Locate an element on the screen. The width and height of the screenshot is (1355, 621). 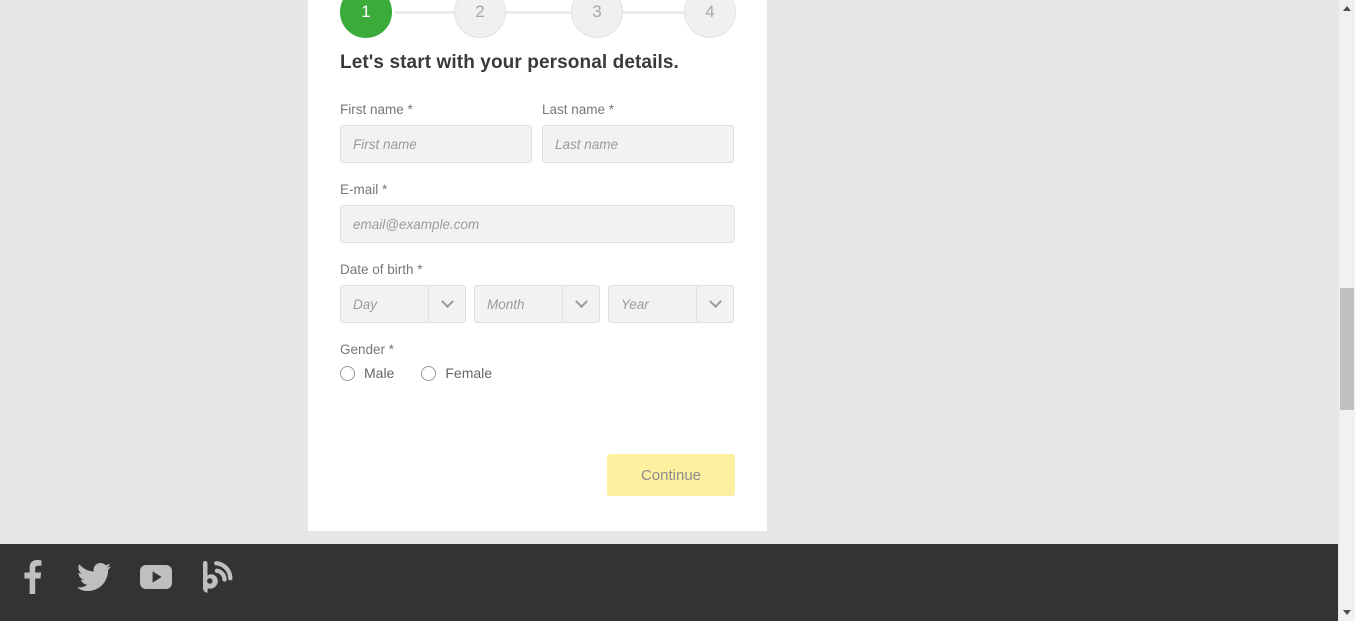
gender-option-male-label: Male is located at coordinates (379, 373).